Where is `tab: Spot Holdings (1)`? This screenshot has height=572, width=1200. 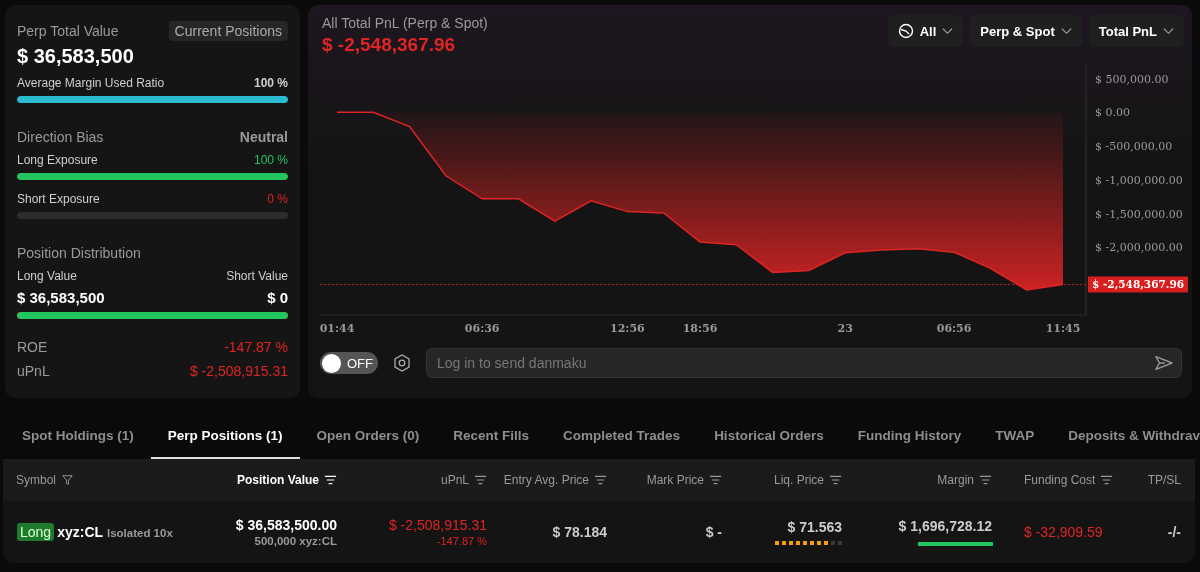
tab: Spot Holdings (1) is located at coordinates (78, 436).